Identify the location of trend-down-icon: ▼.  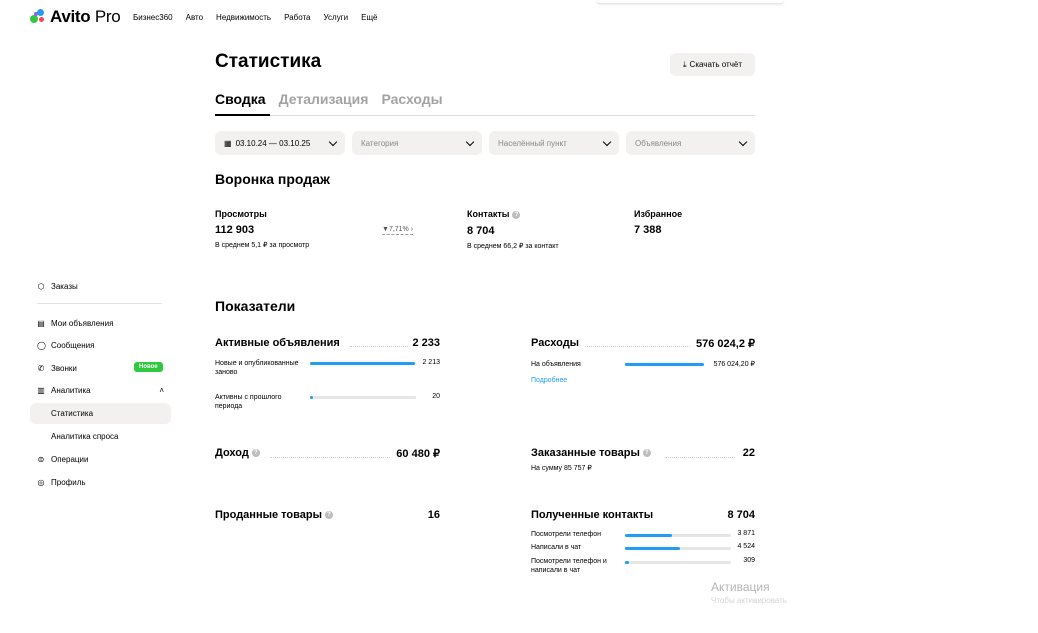
(385, 229).